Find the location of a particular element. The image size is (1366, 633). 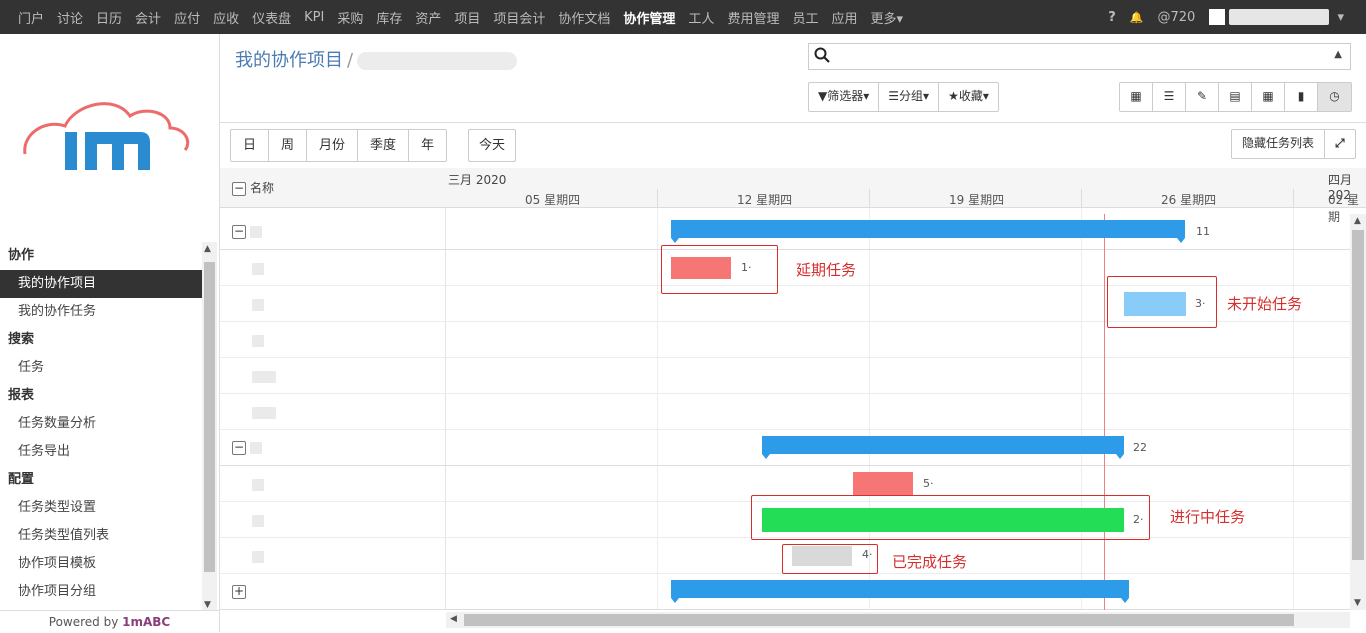

gantt-vertical-scrollbar: ▲ ▼ is located at coordinates (1358, 412).